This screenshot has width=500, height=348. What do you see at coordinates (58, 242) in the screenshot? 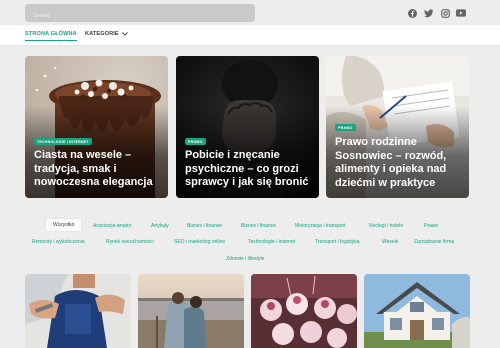
I see `tab-remonty-i-wykonczenia: Remonty i wykończenia` at bounding box center [58, 242].